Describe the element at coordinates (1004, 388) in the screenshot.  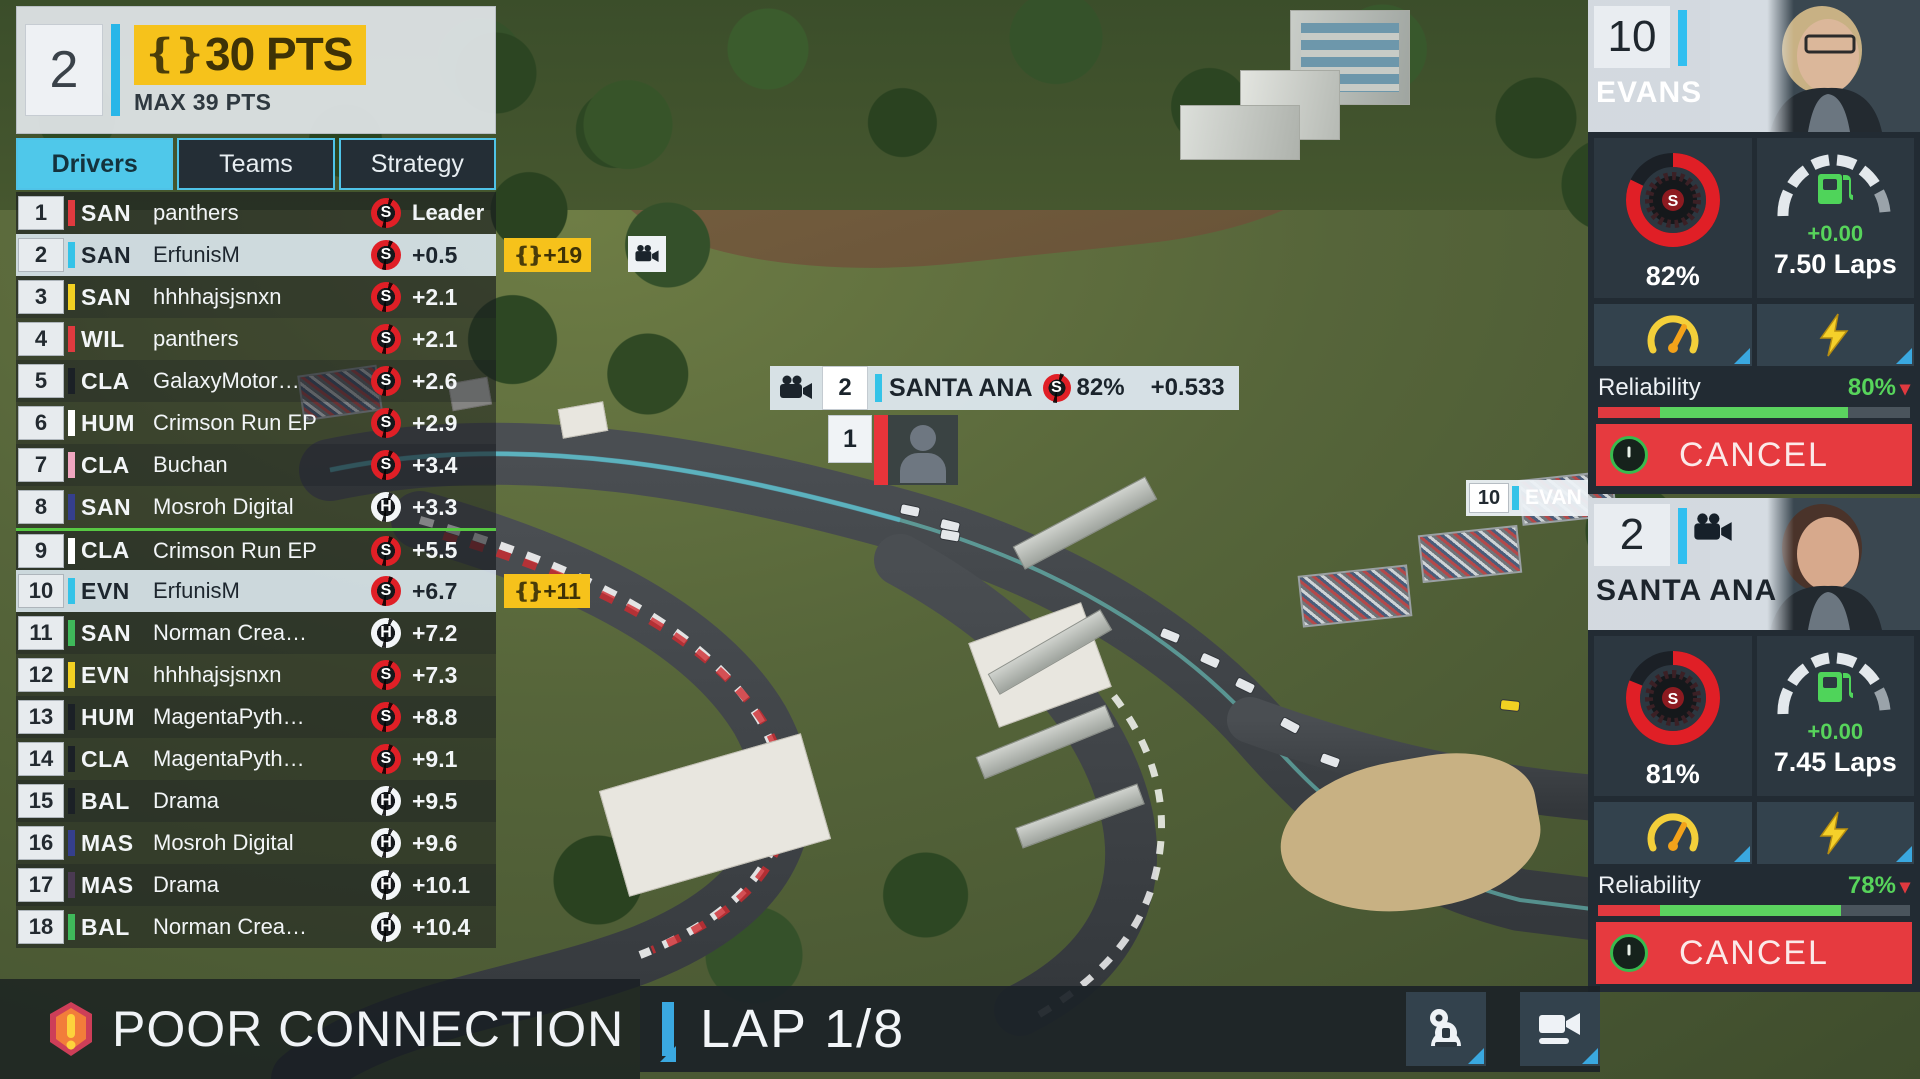
I see `focused-driver-tag: 2 SANTA ANA S 82% +0.533` at that location.